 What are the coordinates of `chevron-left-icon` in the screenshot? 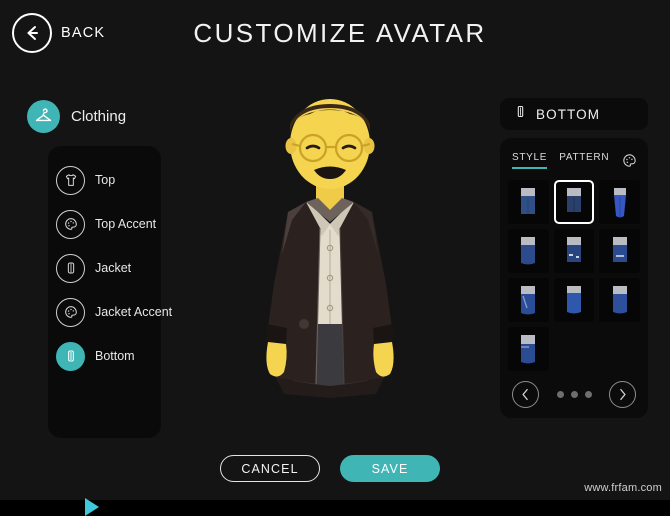 It's located at (525, 394).